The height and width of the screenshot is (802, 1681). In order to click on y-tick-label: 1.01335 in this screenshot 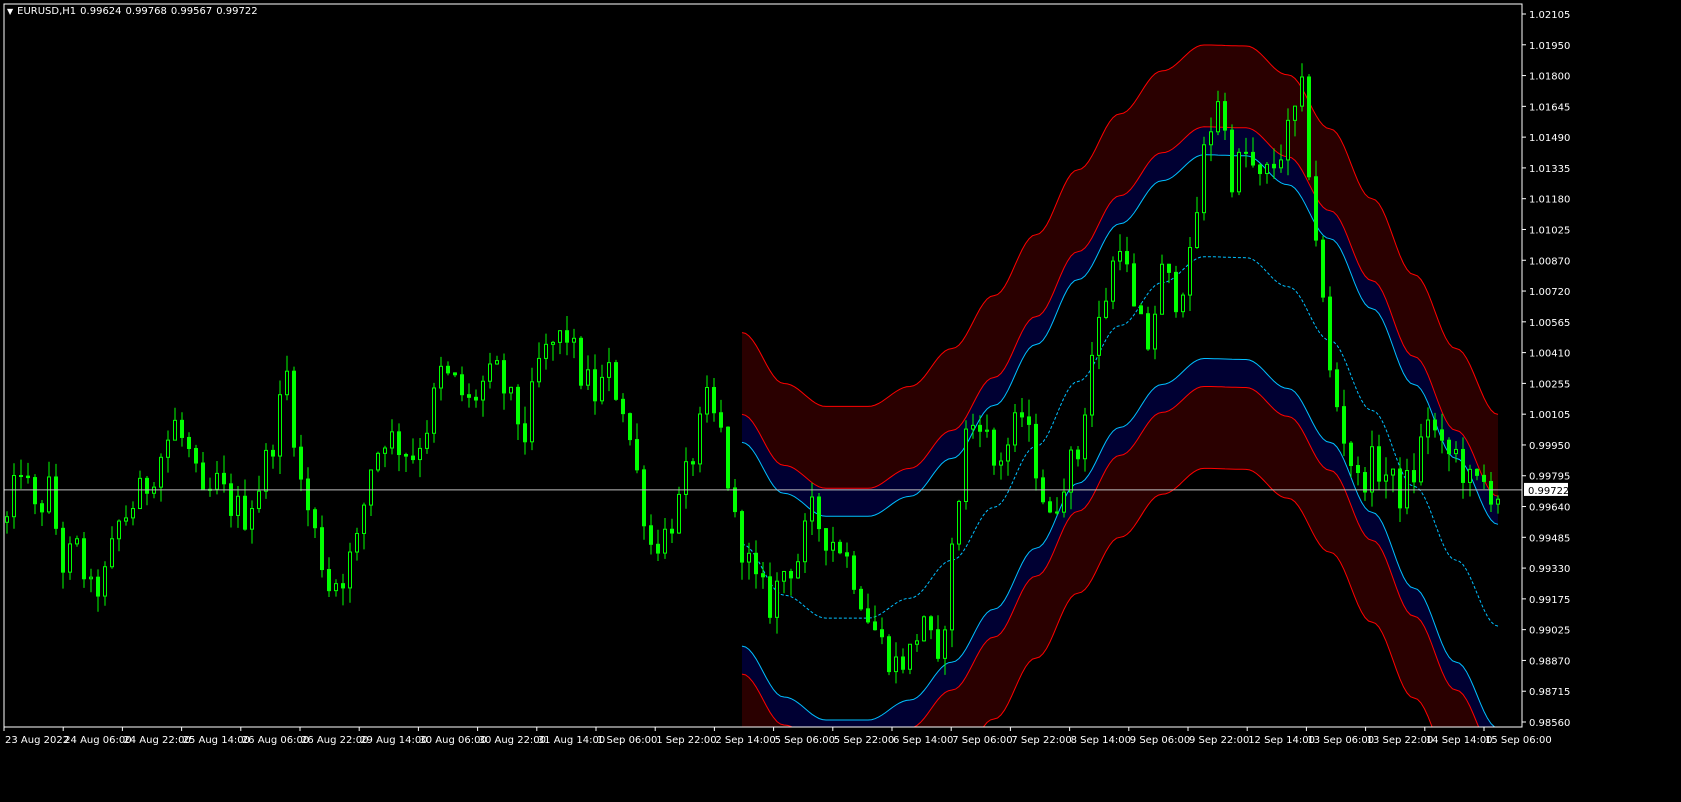, I will do `click(1549, 169)`.